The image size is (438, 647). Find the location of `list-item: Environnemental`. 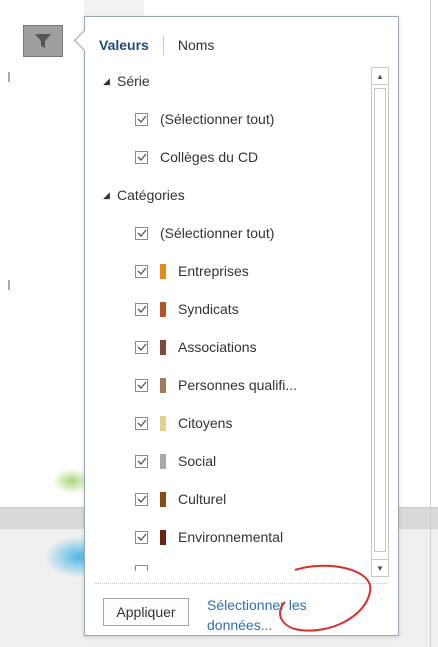

list-item: Environnemental is located at coordinates (209, 537).